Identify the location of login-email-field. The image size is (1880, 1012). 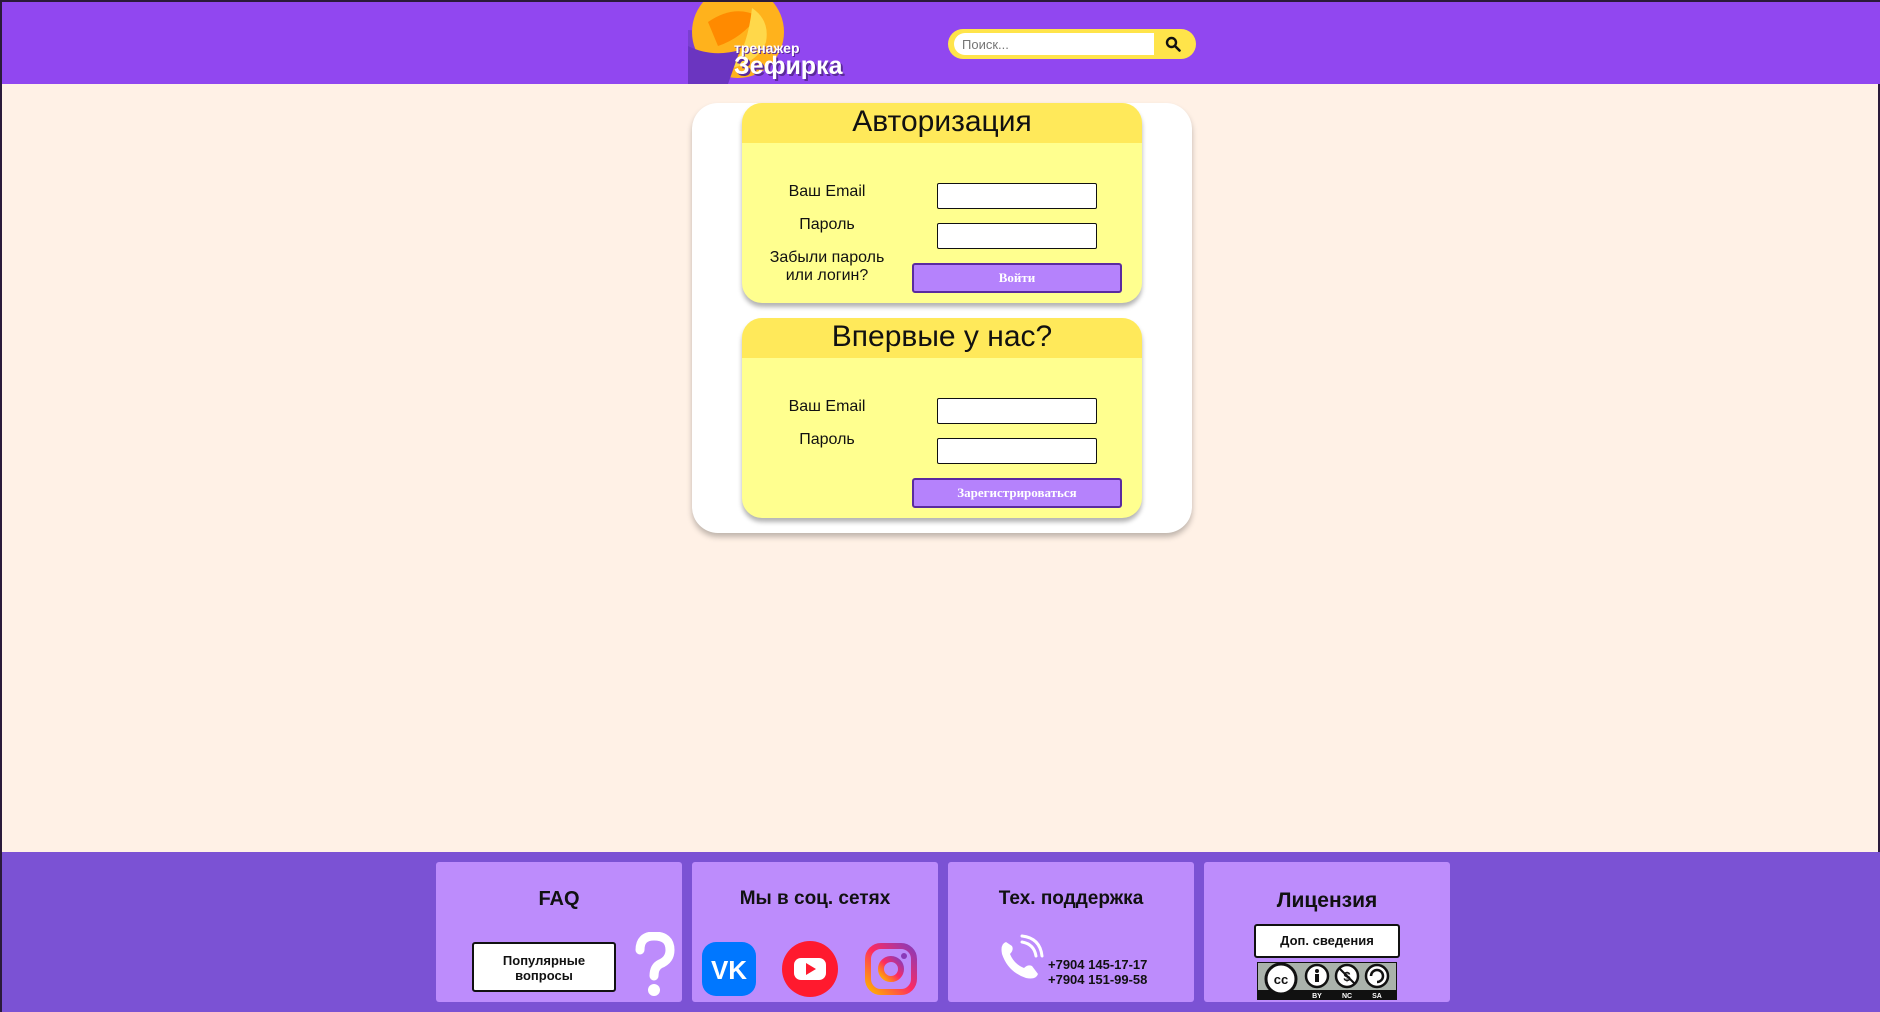
(1017, 196).